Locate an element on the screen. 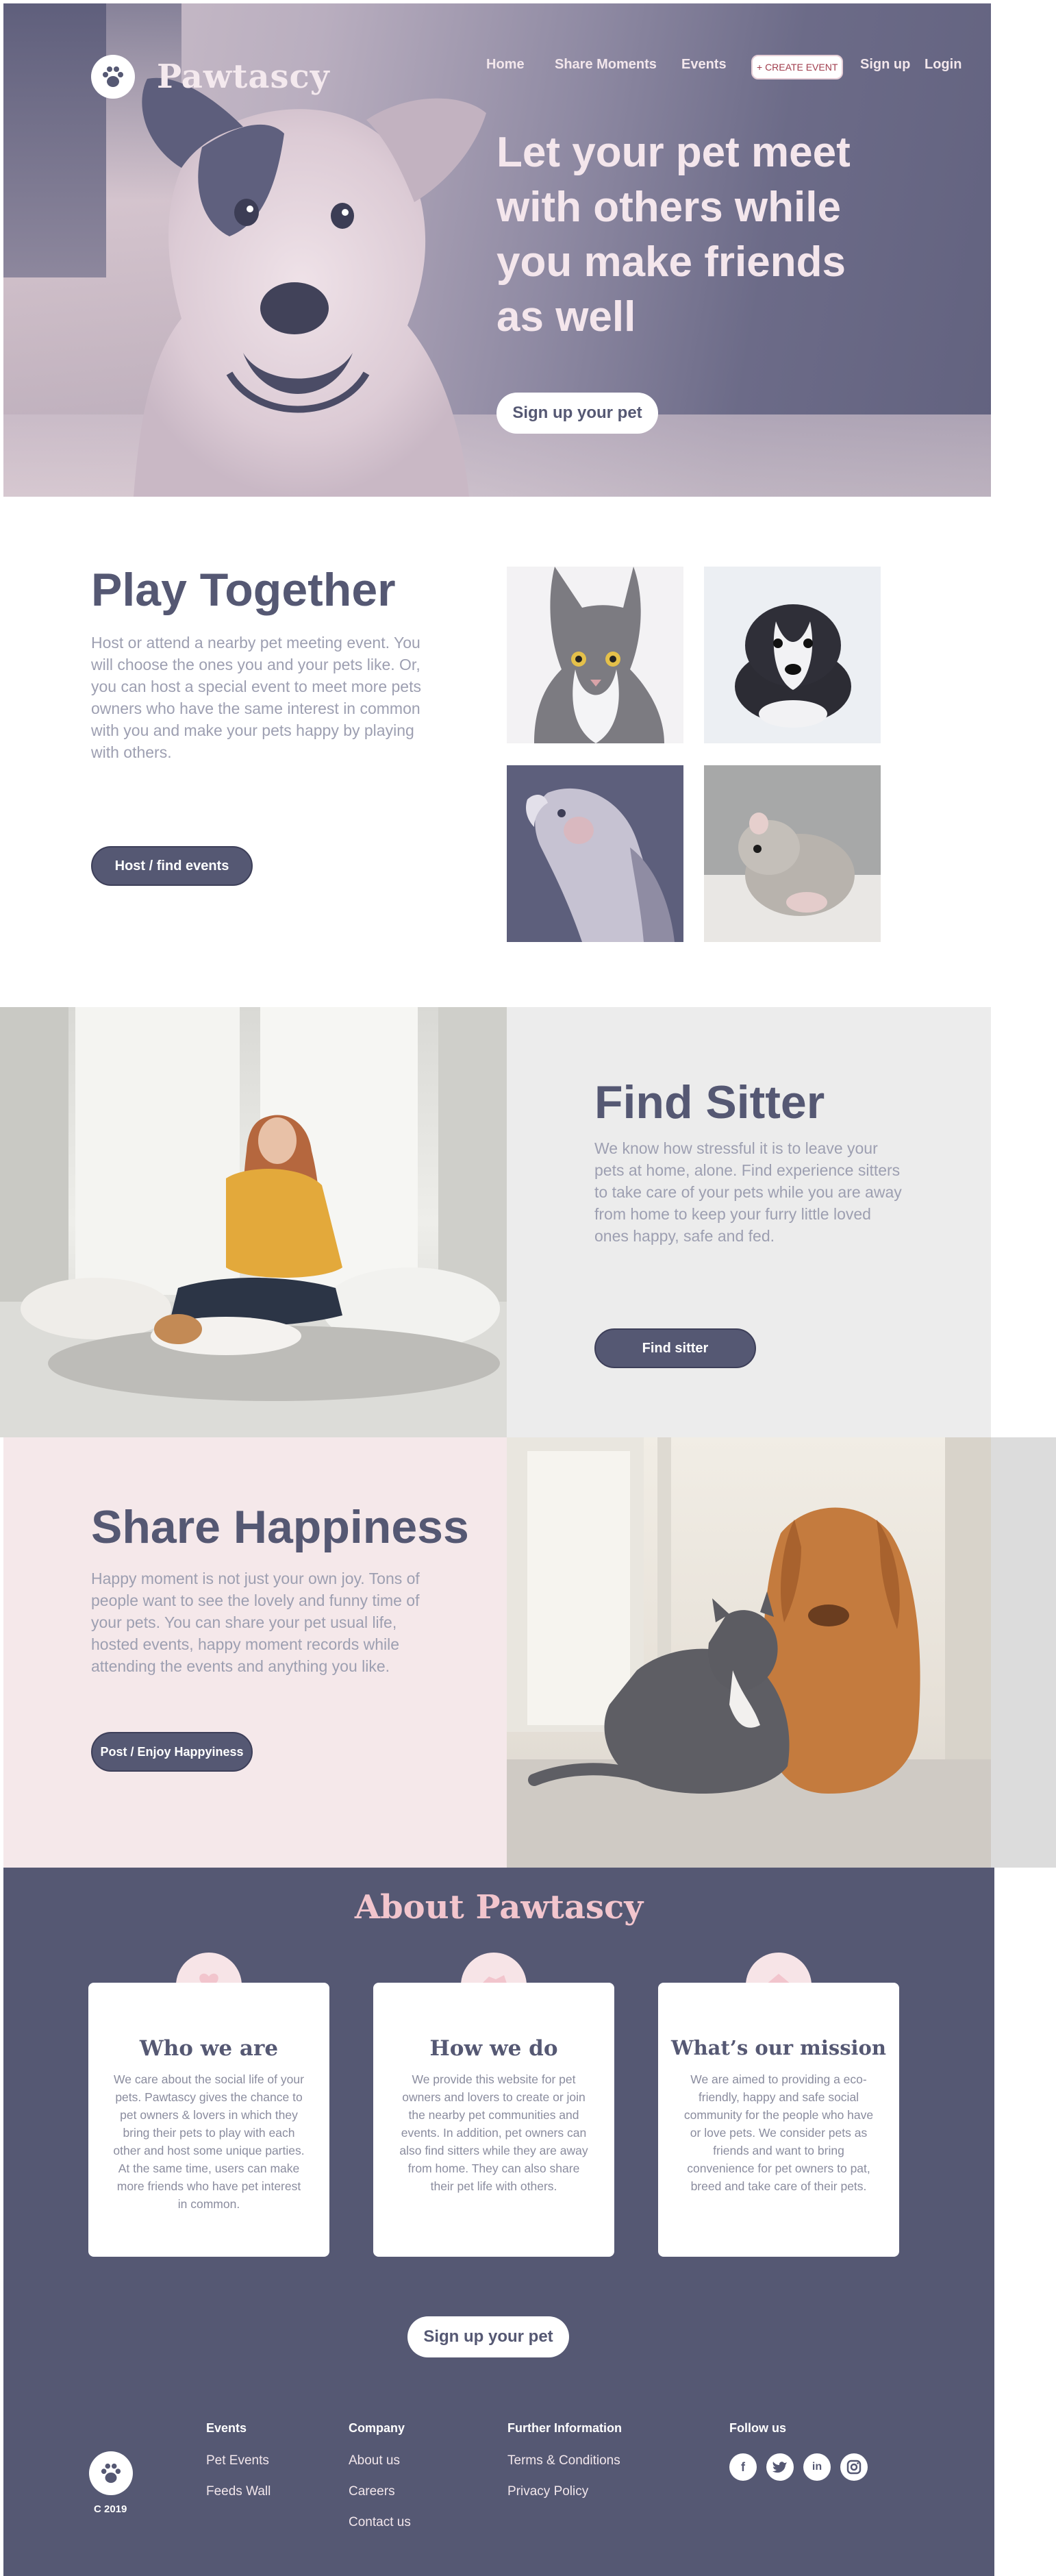  footer-heading: Follow us is located at coordinates (757, 2428).